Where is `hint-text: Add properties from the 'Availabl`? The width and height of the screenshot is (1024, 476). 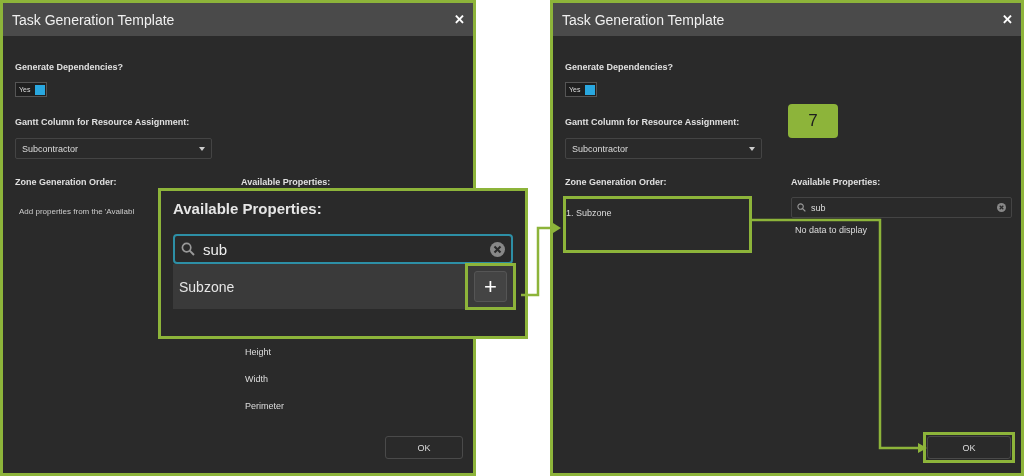
hint-text: Add properties from the 'Availabl is located at coordinates (76, 211).